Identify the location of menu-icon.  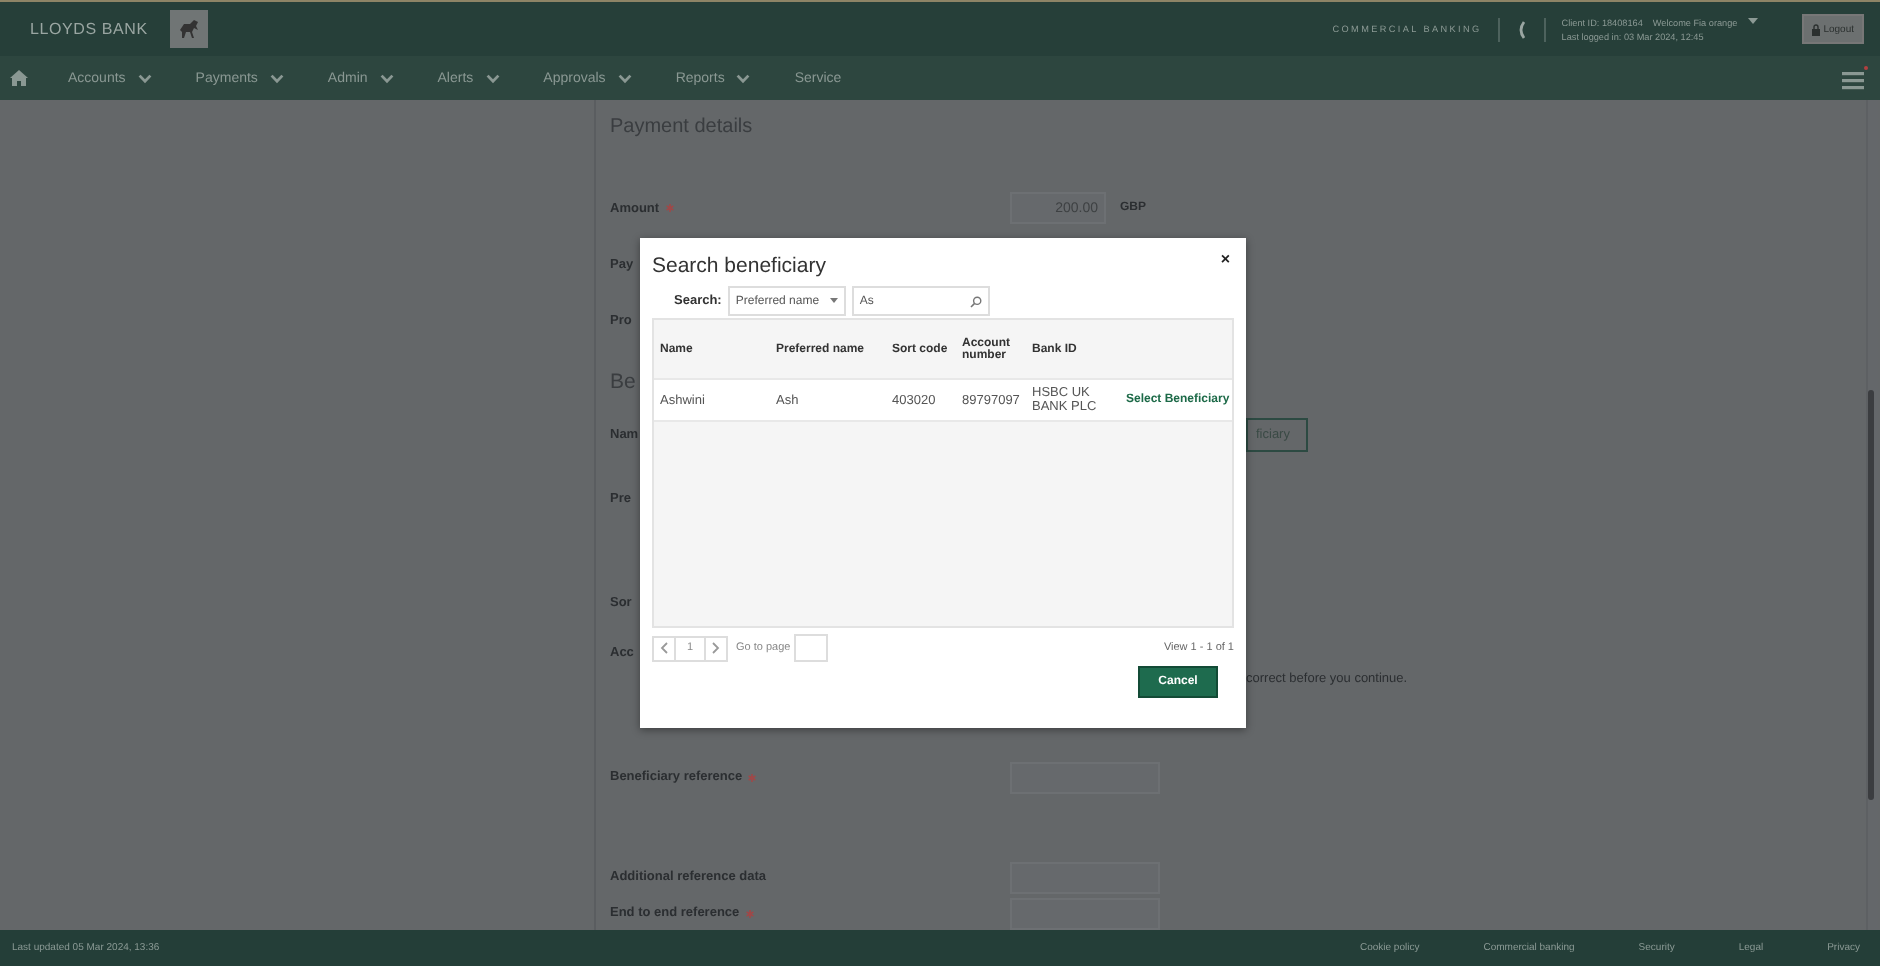
(1854, 78).